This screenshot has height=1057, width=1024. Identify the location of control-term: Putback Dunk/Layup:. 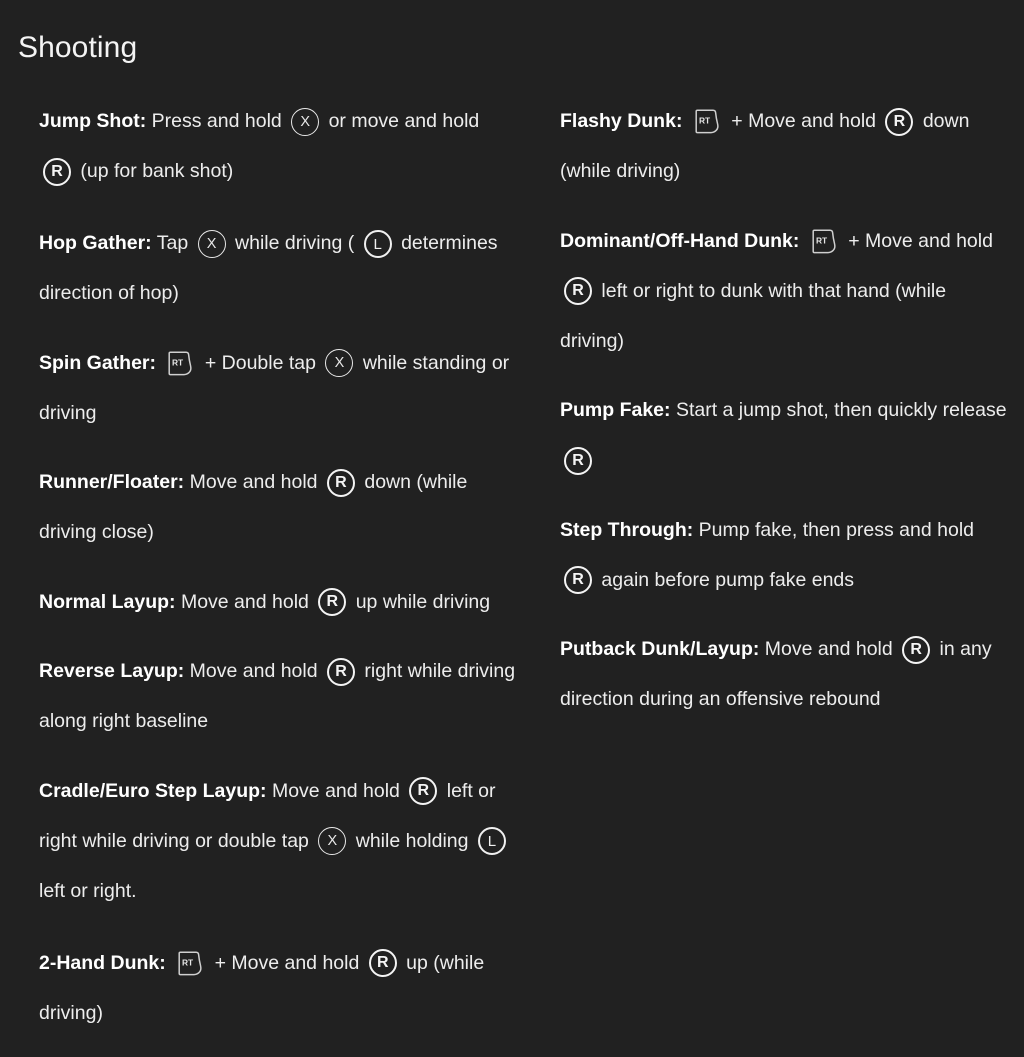
(660, 649).